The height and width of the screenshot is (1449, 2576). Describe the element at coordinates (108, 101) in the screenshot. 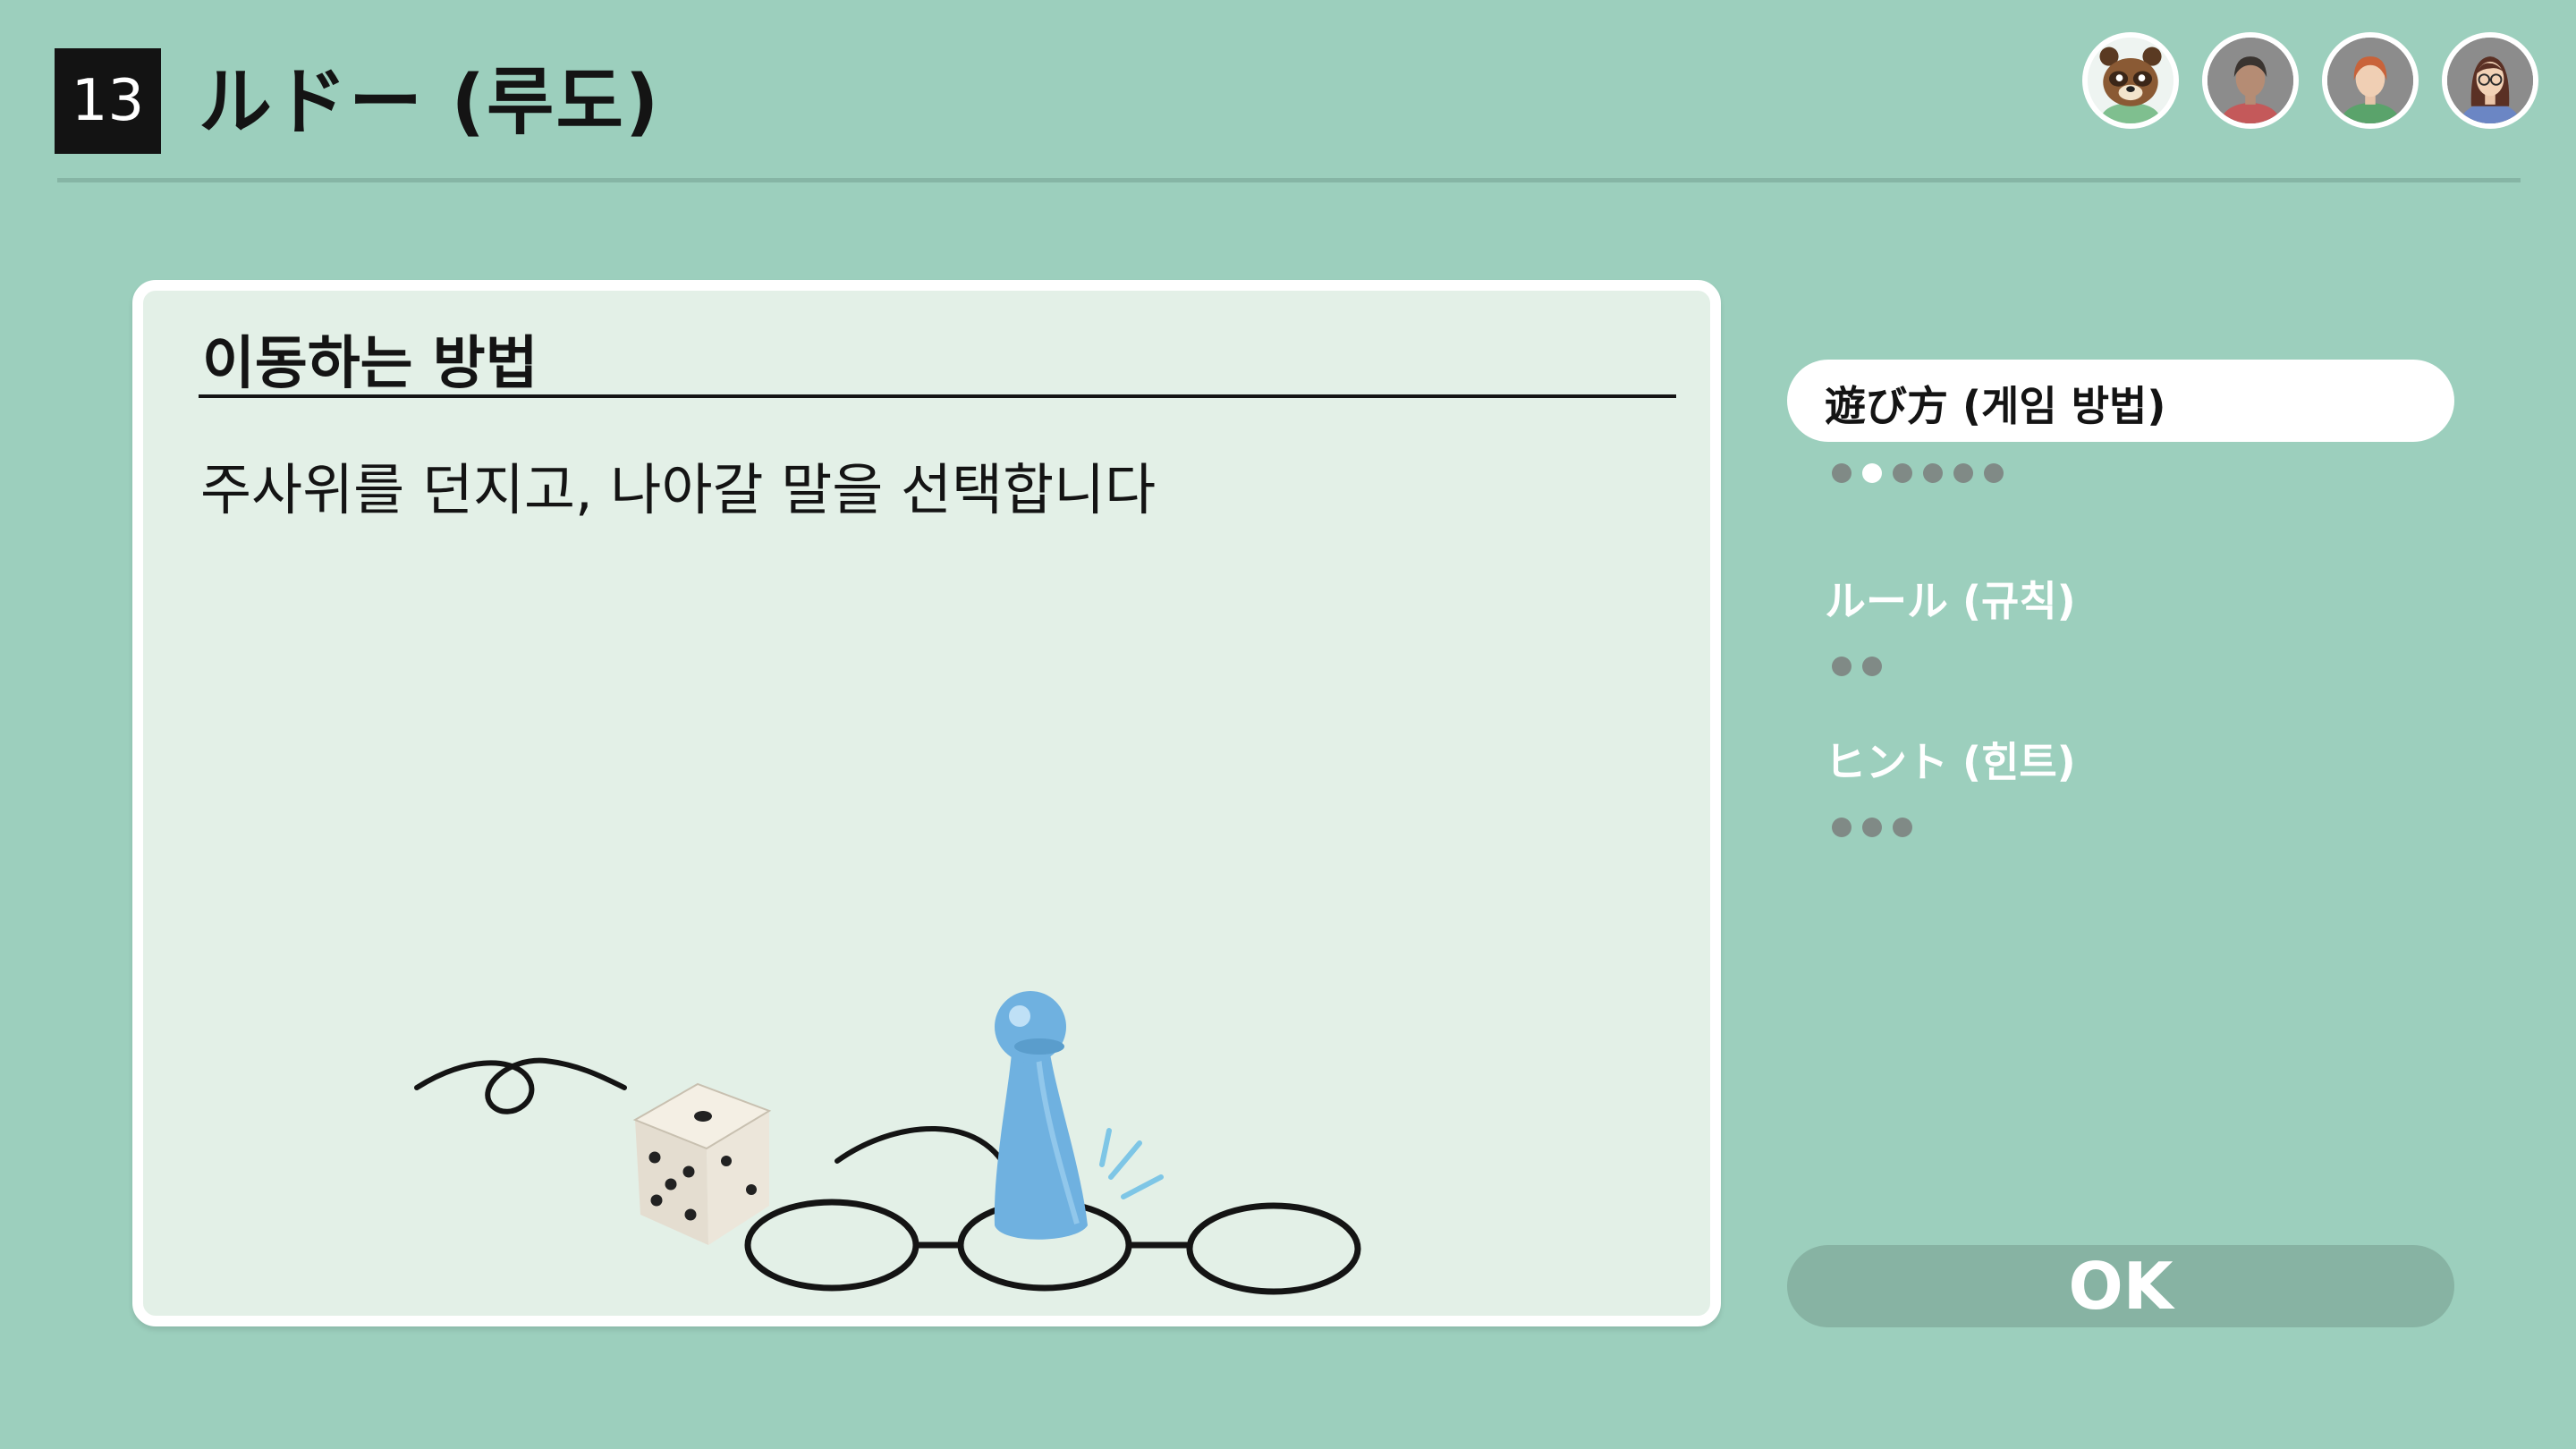

I see `game-number-badge: 13` at that location.